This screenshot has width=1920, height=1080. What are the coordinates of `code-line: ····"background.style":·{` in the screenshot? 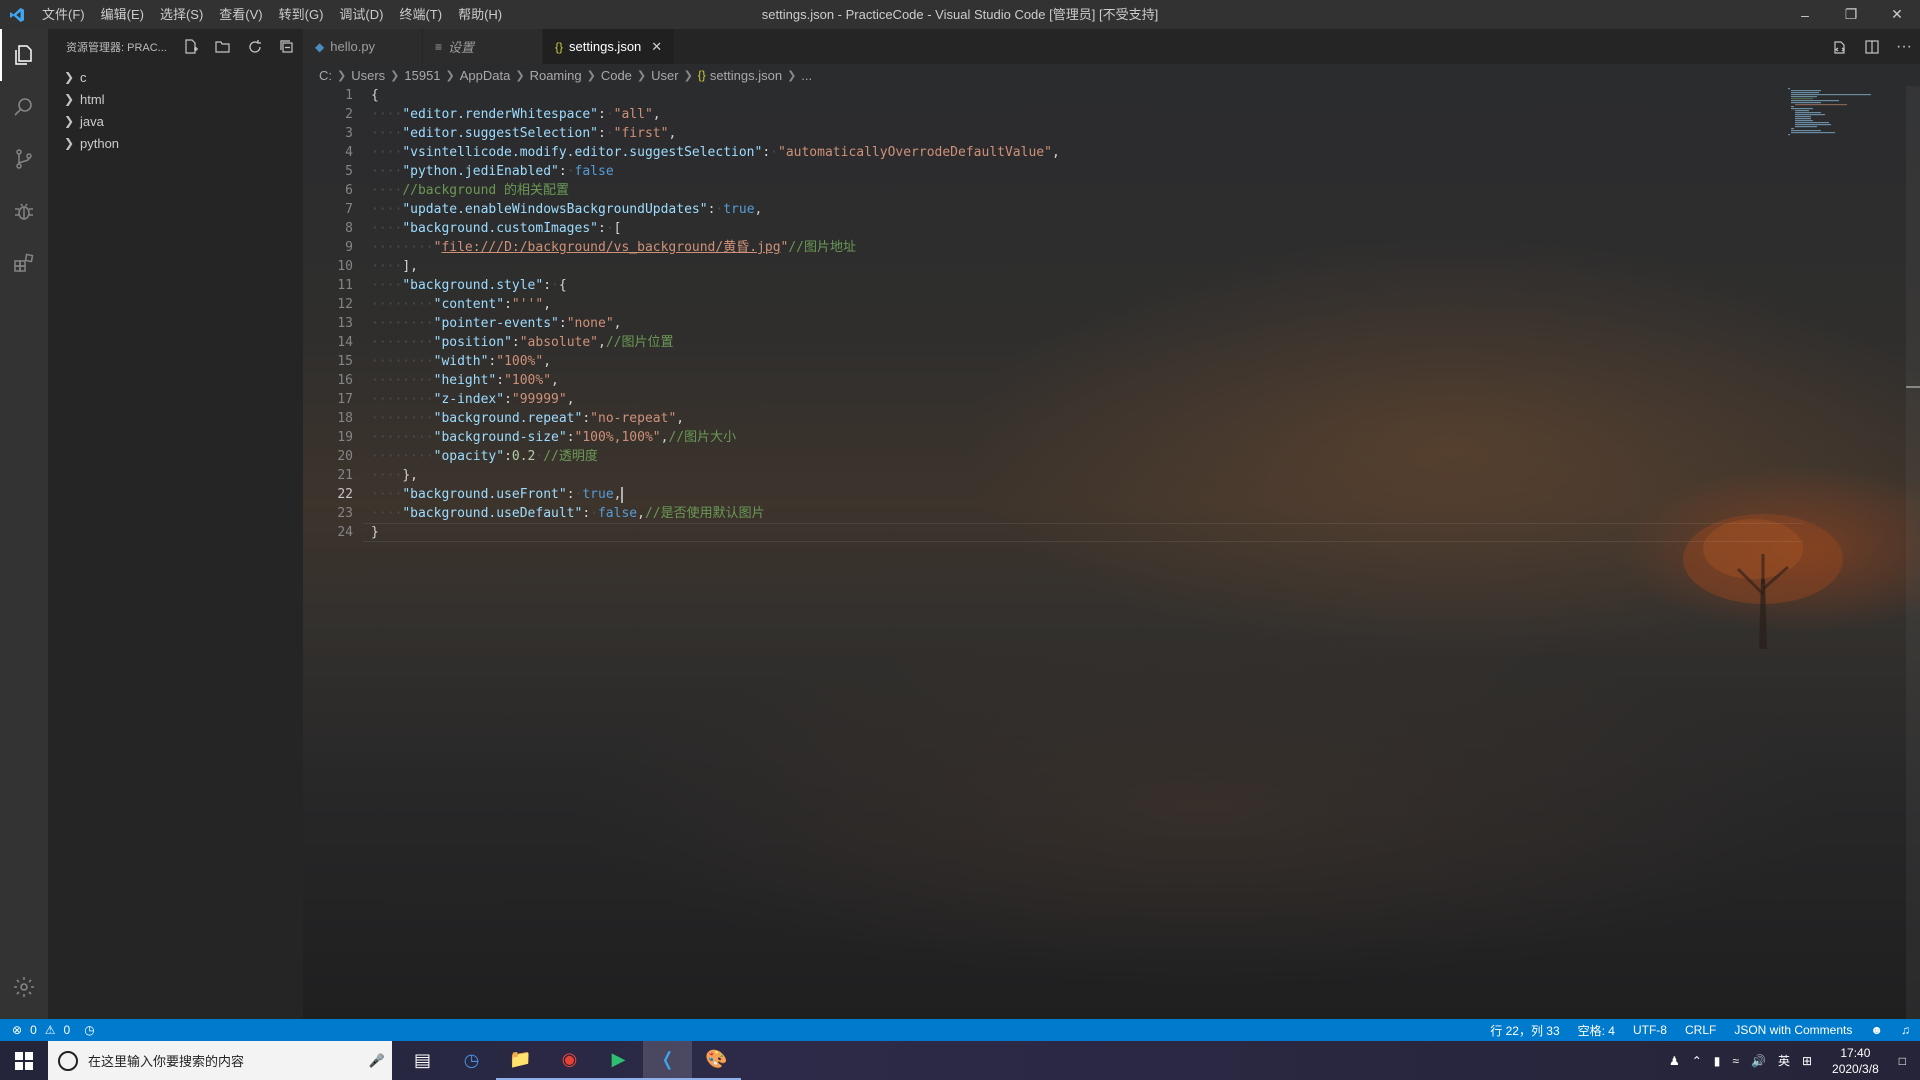 It's located at (1071, 285).